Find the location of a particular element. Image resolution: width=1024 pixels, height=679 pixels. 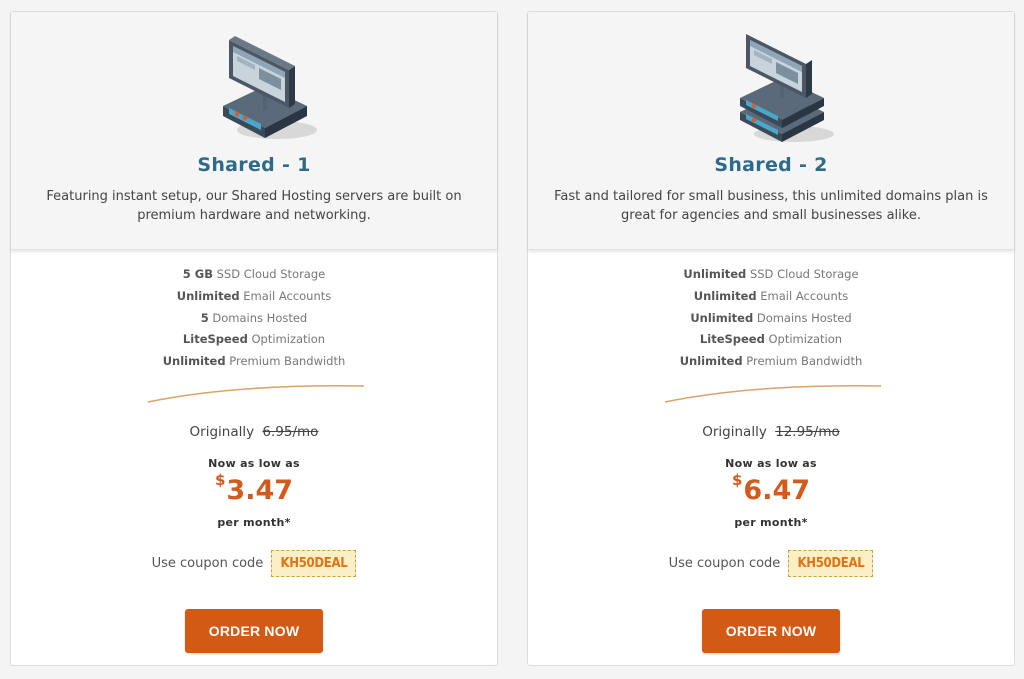

feature-value: 5 is located at coordinates (204, 317).